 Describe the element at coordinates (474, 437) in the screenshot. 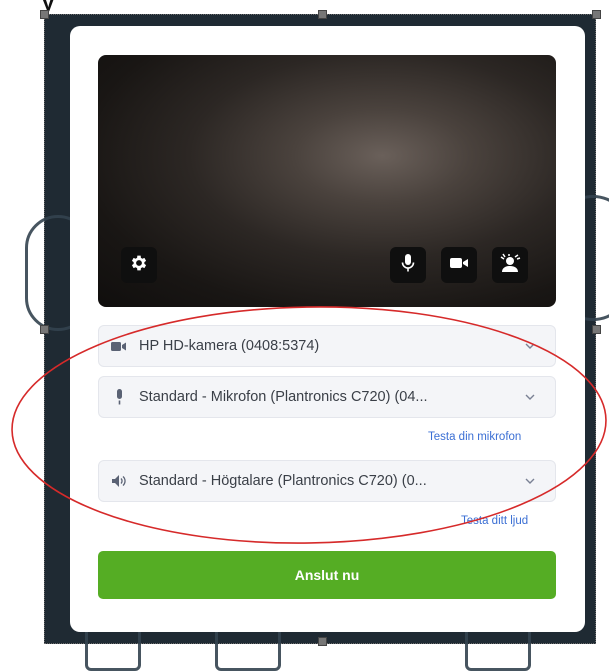

I see `test-microphone-link: Testa din mikrofon` at that location.